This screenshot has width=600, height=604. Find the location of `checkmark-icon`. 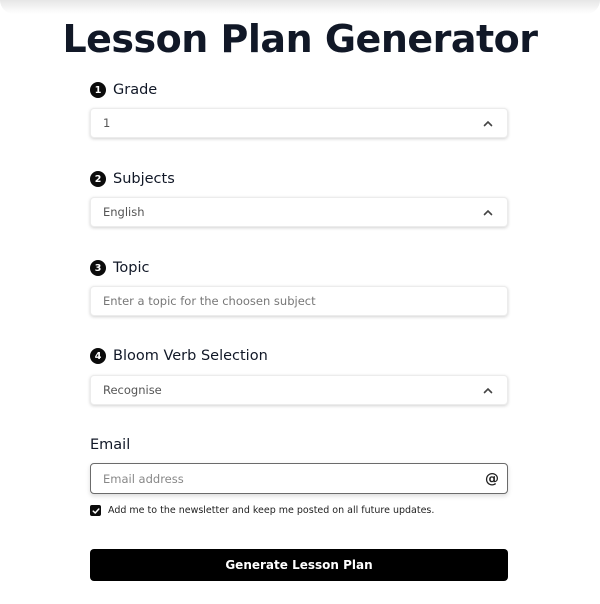

checkmark-icon is located at coordinates (96, 510).